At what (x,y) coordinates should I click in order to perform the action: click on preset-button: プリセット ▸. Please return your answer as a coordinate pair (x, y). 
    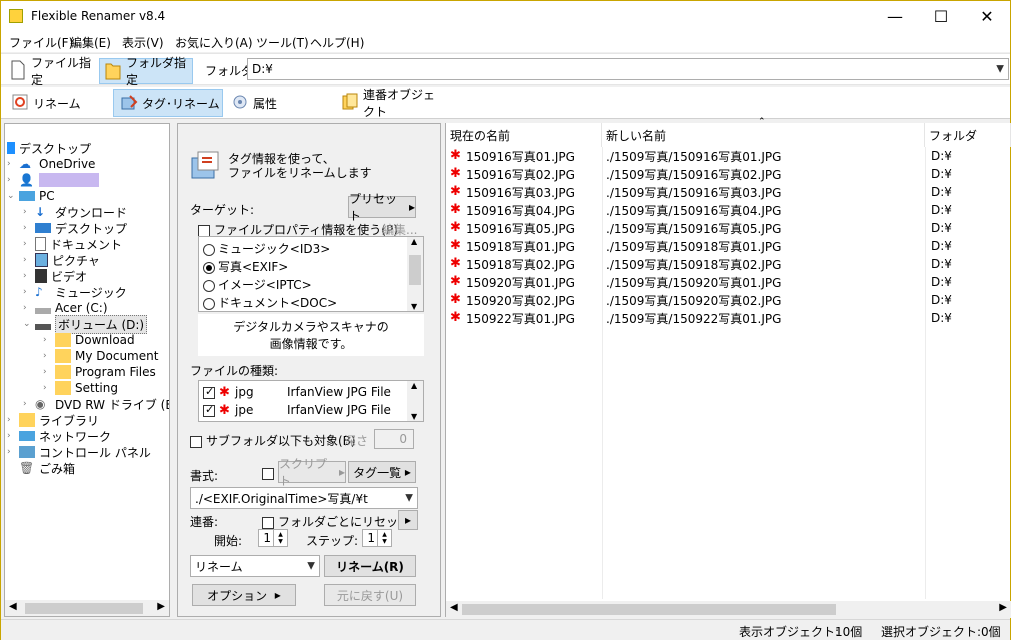
    Looking at the image, I should click on (382, 207).